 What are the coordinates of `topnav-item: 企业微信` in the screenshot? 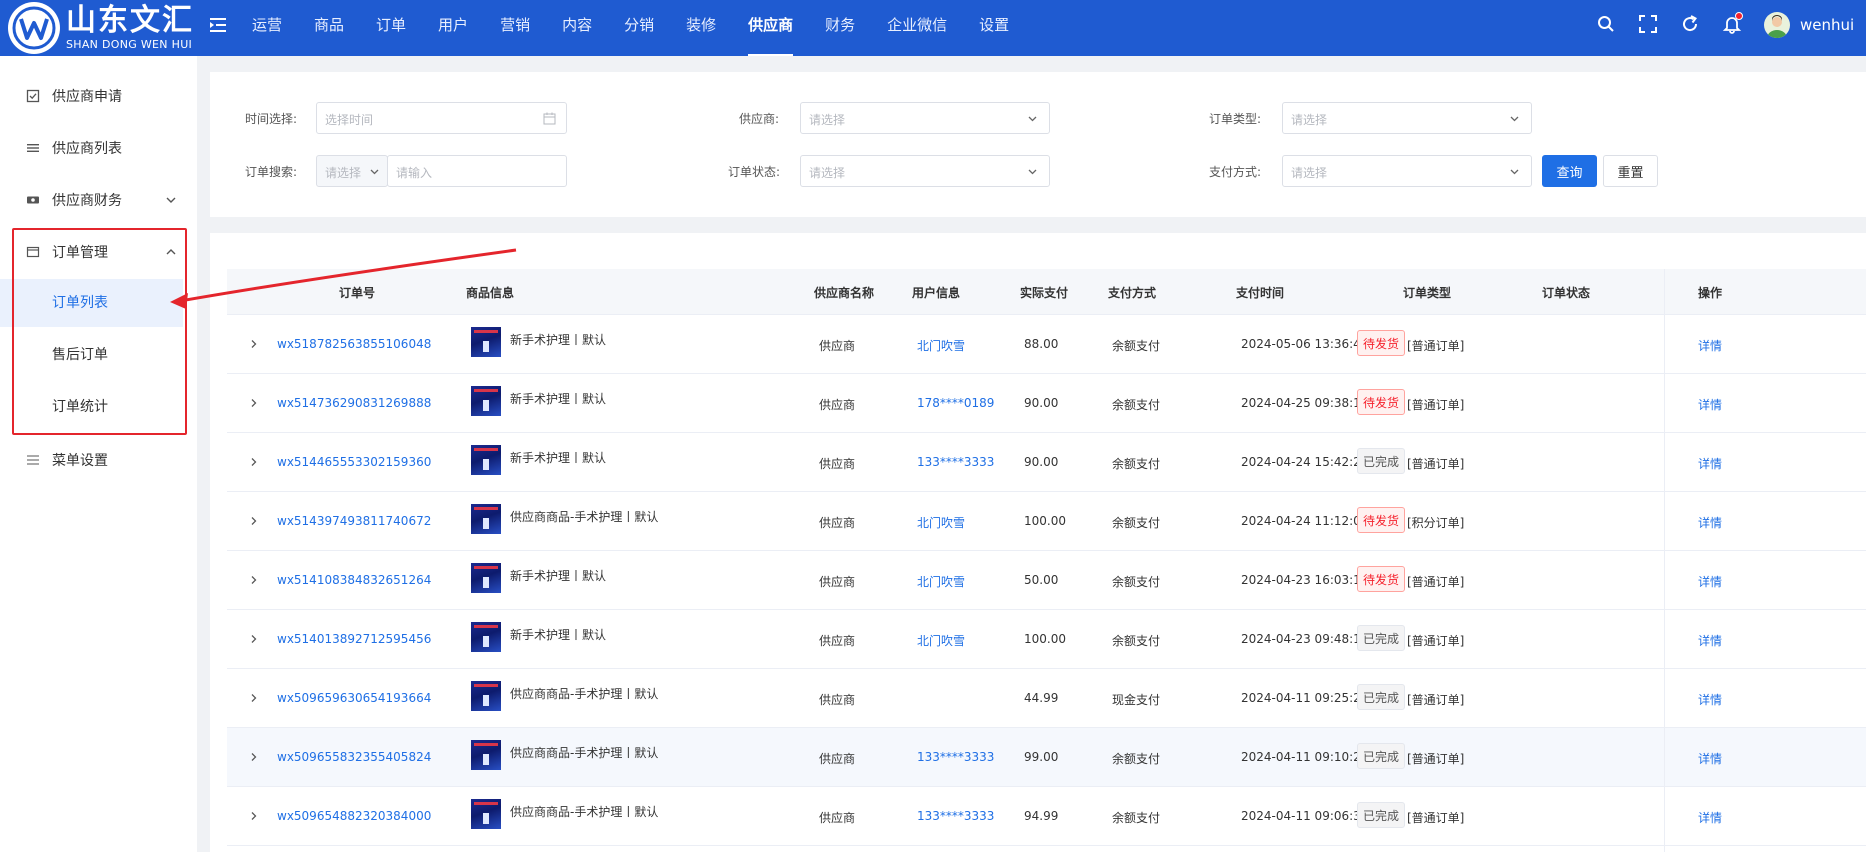 It's located at (917, 28).